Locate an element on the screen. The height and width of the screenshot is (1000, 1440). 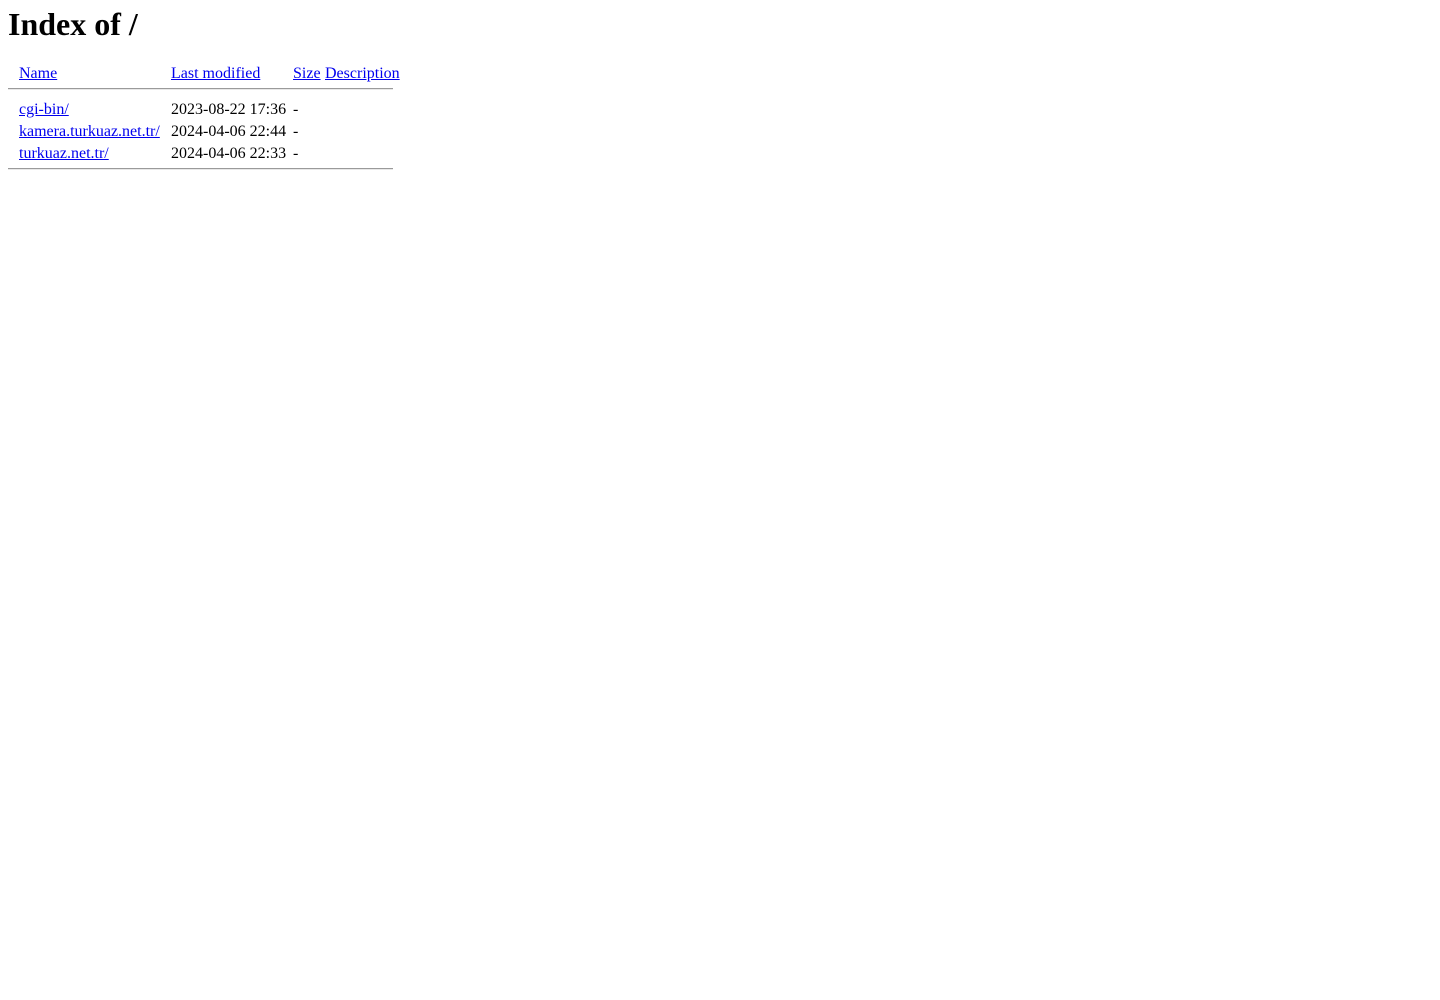
directory-link: cgi-bin/ is located at coordinates (44, 109).